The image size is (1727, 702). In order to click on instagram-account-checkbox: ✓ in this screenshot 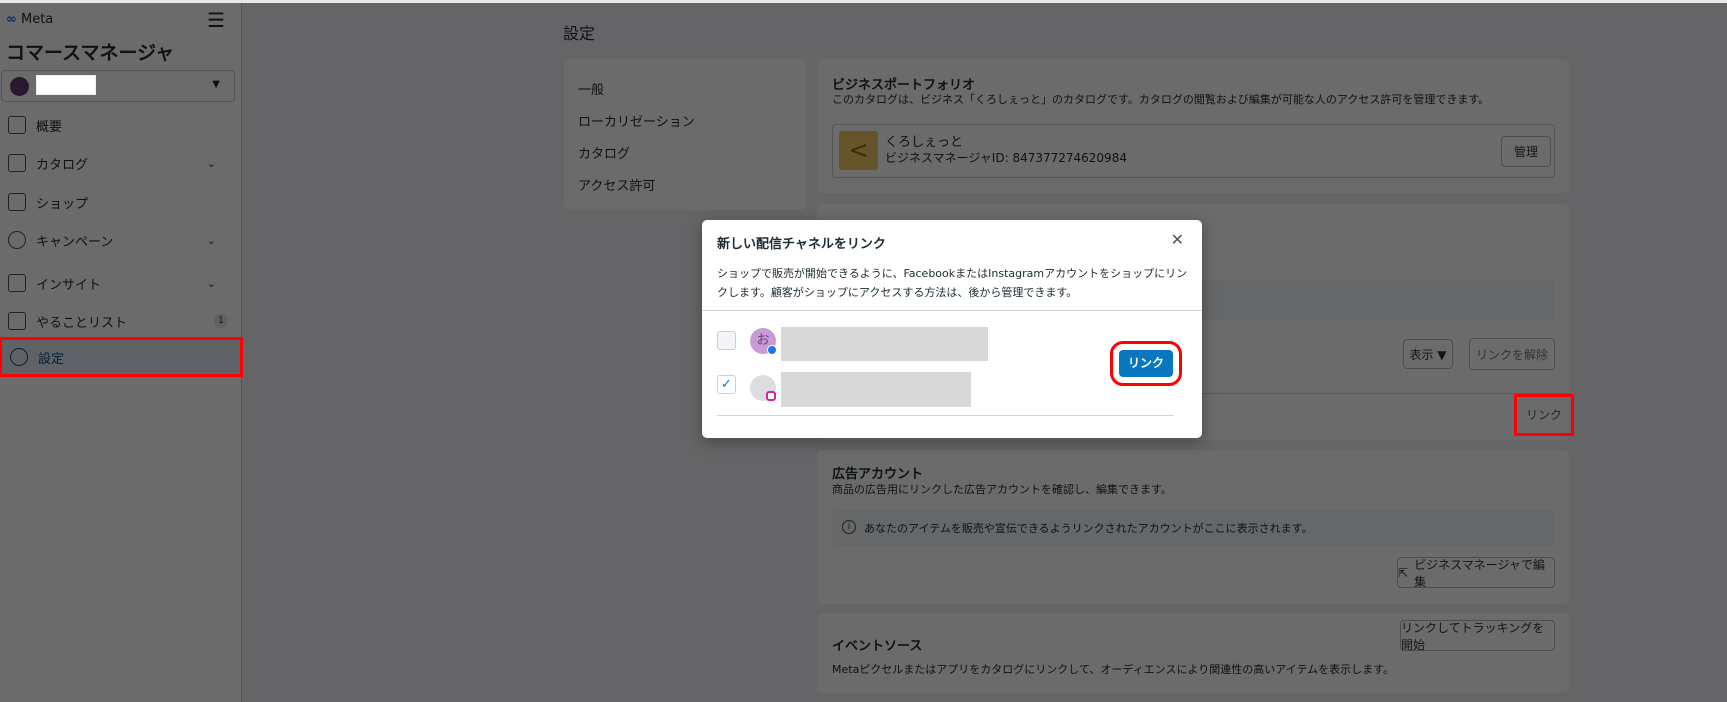, I will do `click(726, 384)`.